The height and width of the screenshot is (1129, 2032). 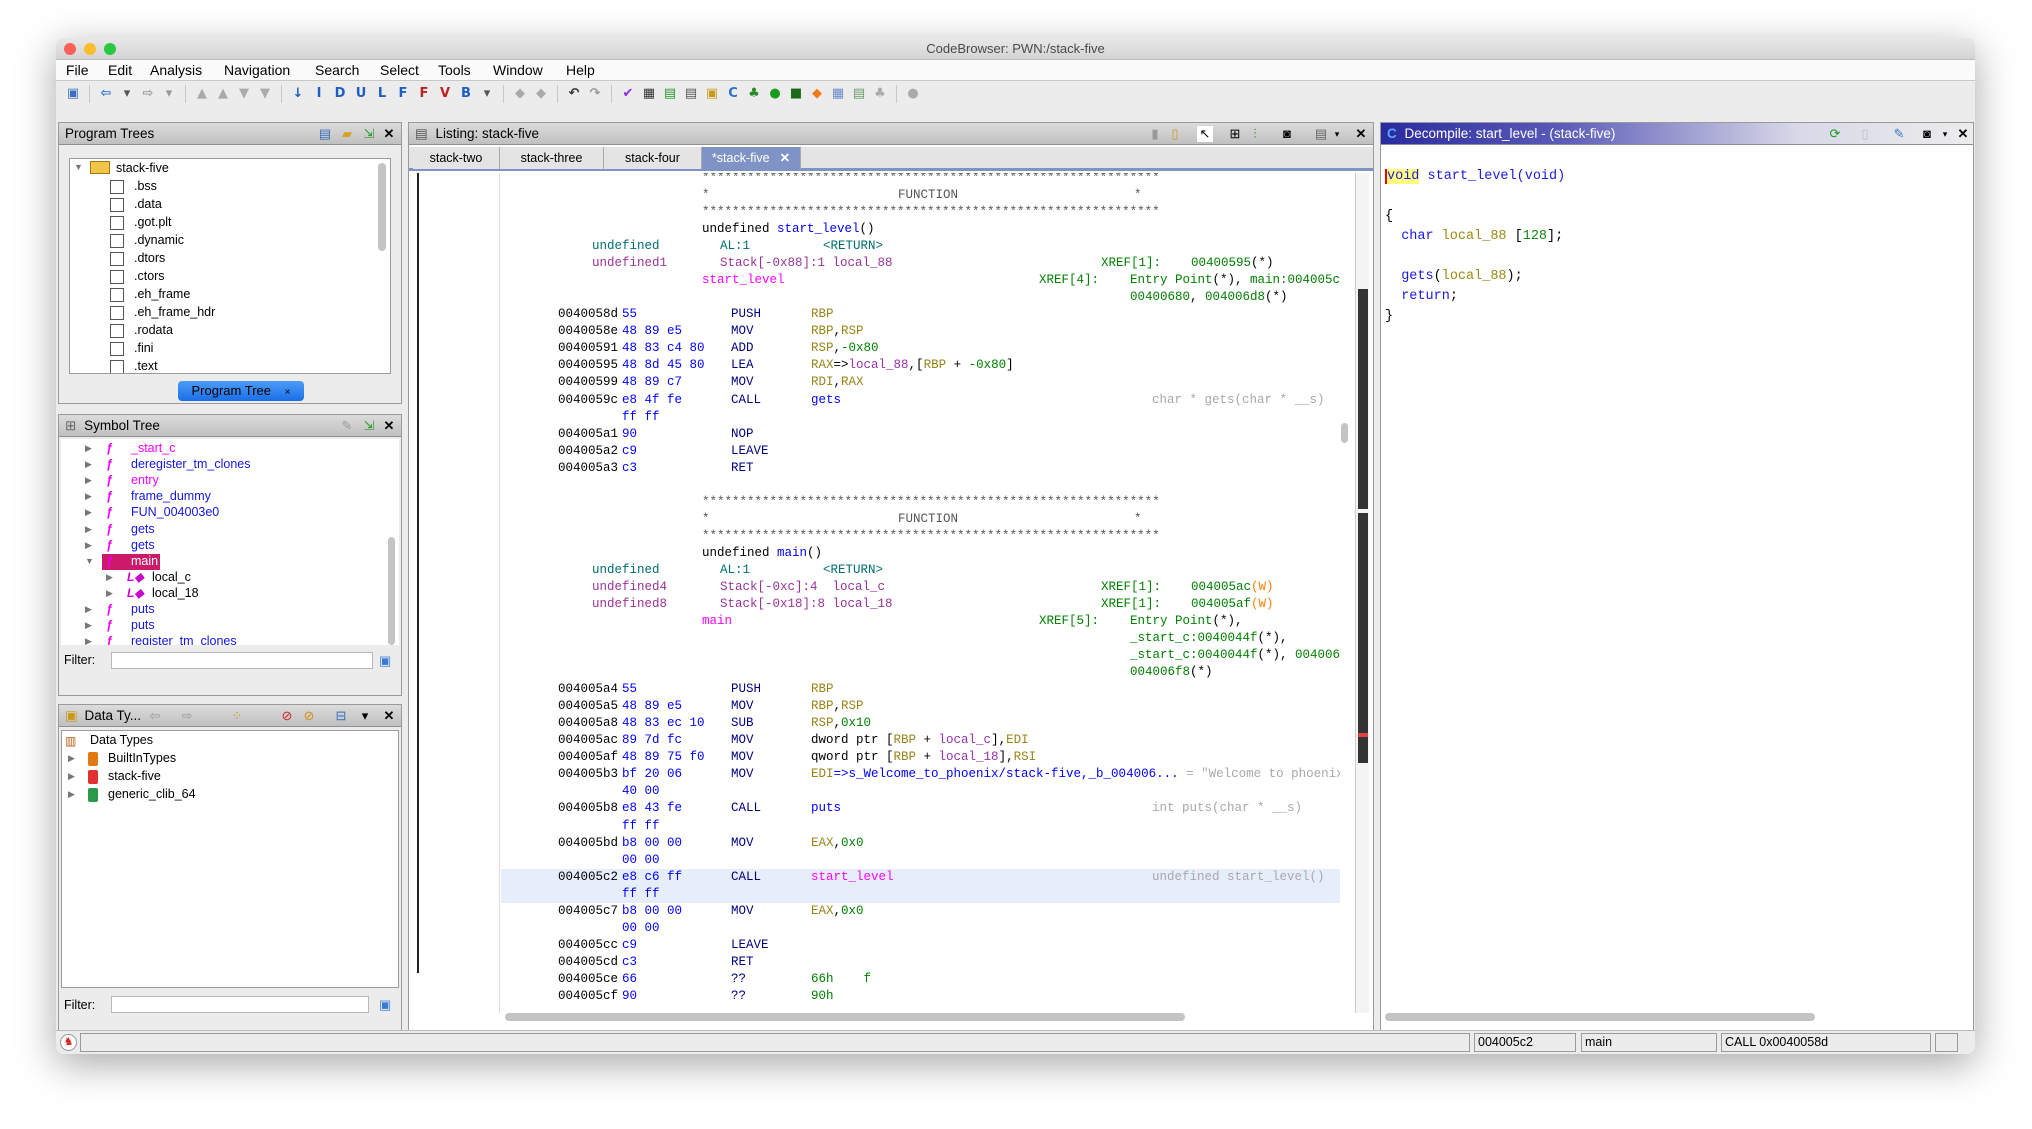 What do you see at coordinates (325, 134) in the screenshot?
I see `new-tree-icon: ▤` at bounding box center [325, 134].